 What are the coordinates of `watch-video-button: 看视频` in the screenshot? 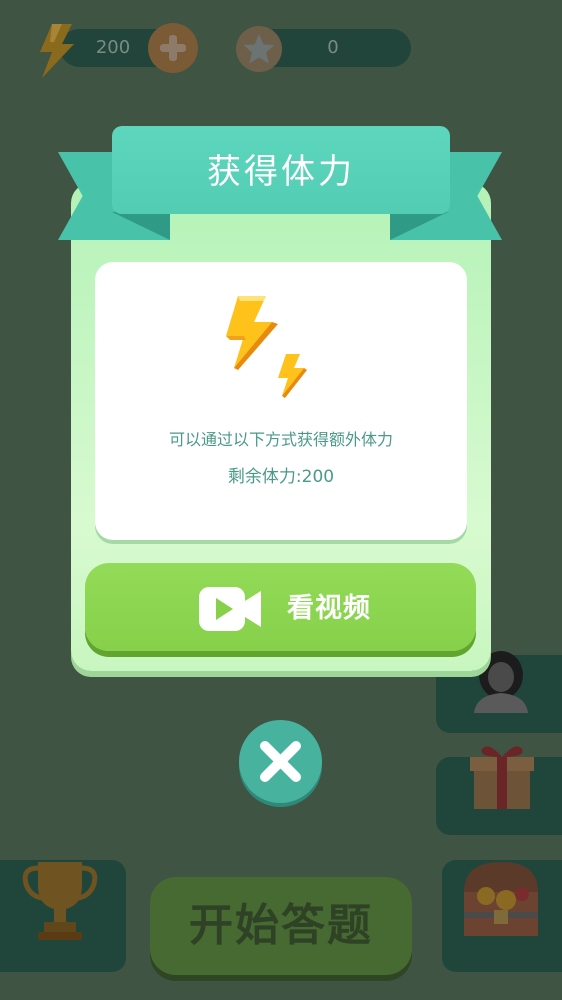 It's located at (280, 607).